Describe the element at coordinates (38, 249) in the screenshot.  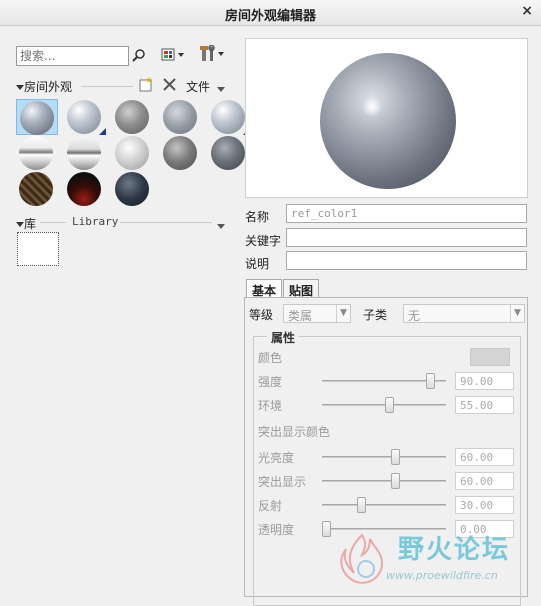
I see `library-drop-area` at that location.